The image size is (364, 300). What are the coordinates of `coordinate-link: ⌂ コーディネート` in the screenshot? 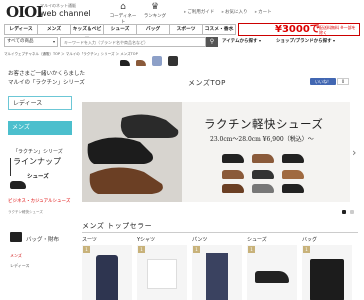 It's located at (123, 13).